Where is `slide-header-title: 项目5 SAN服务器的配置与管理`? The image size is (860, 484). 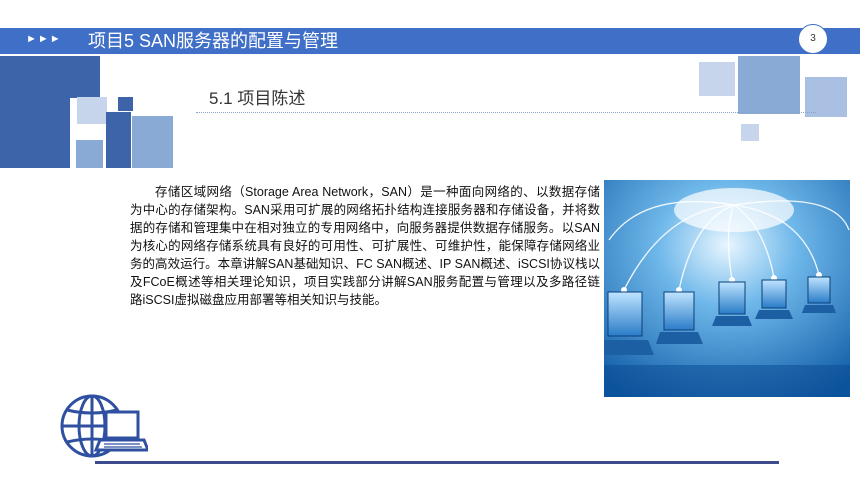 slide-header-title: 项目5 SAN服务器的配置与管理 is located at coordinates (213, 41).